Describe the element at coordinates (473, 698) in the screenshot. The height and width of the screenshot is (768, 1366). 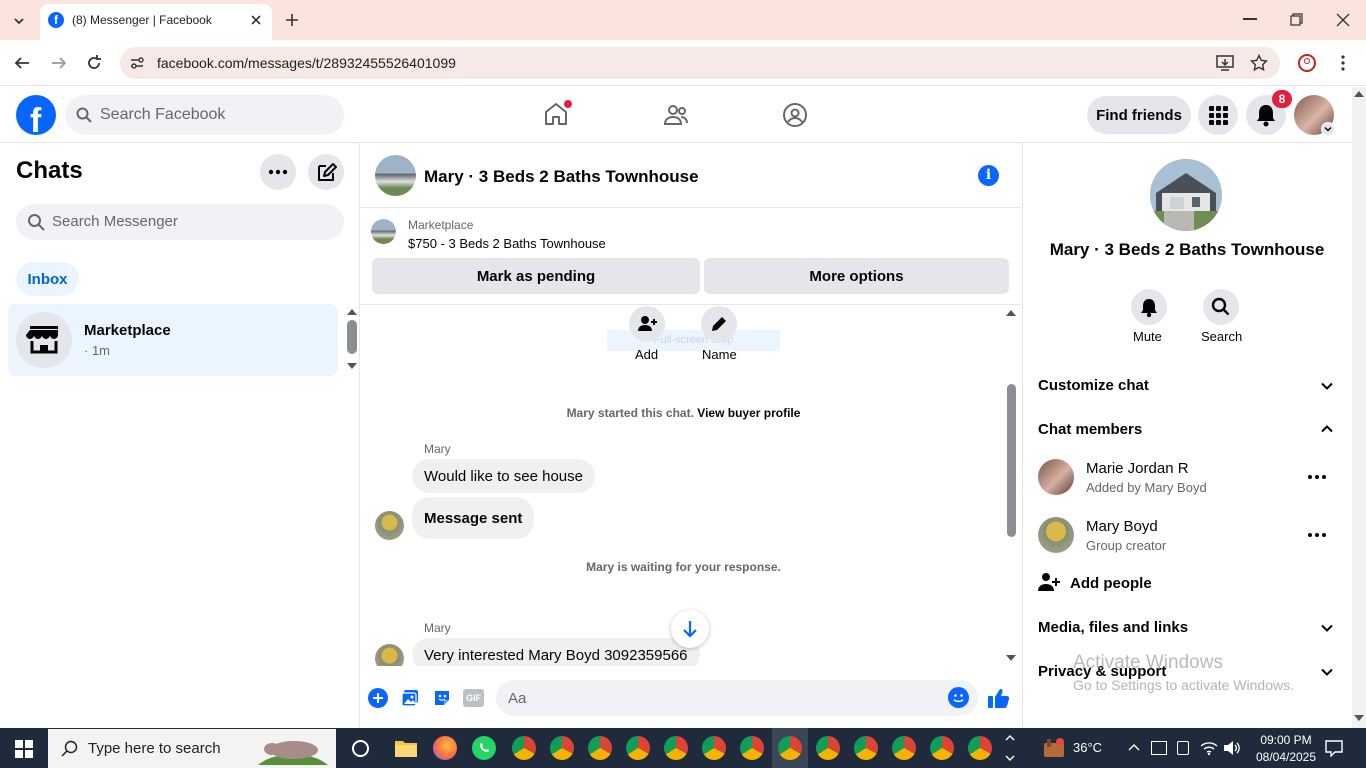
I see `gif-icon: GIF` at that location.